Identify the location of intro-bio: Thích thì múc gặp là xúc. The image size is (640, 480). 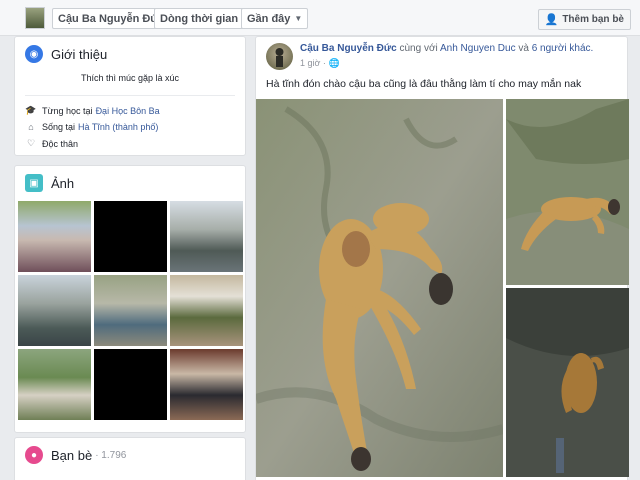
(130, 84).